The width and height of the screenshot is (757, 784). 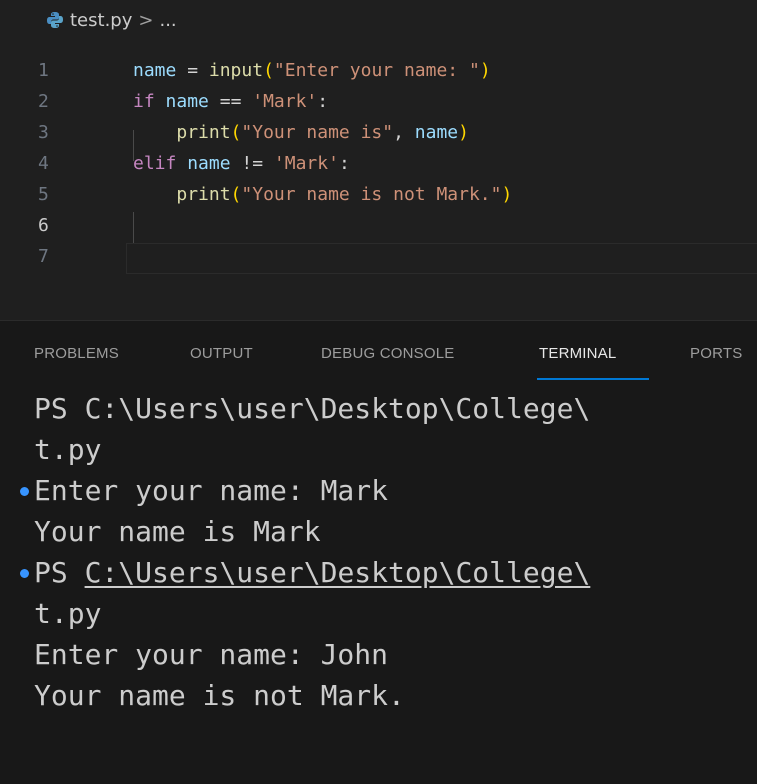 What do you see at coordinates (155, 163) in the screenshot?
I see `code-token: elif` at bounding box center [155, 163].